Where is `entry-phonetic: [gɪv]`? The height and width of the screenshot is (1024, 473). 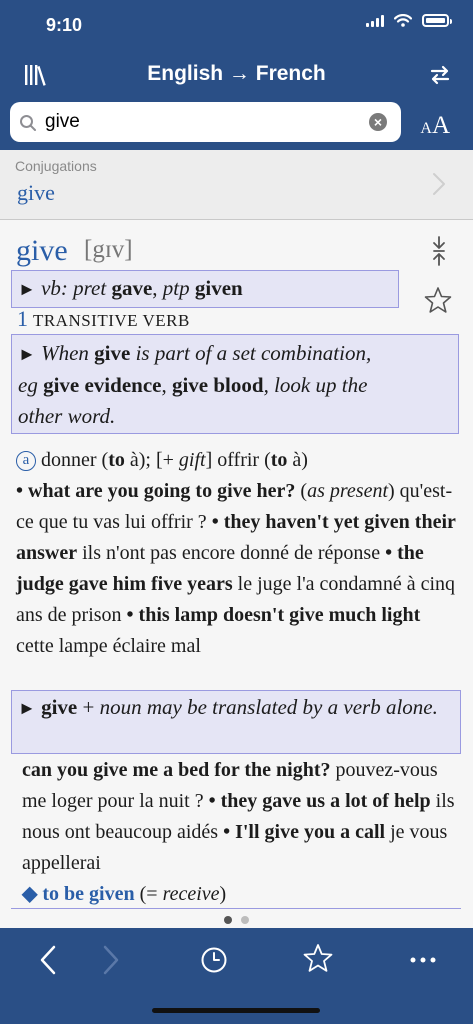 entry-phonetic: [gɪv] is located at coordinates (108, 249).